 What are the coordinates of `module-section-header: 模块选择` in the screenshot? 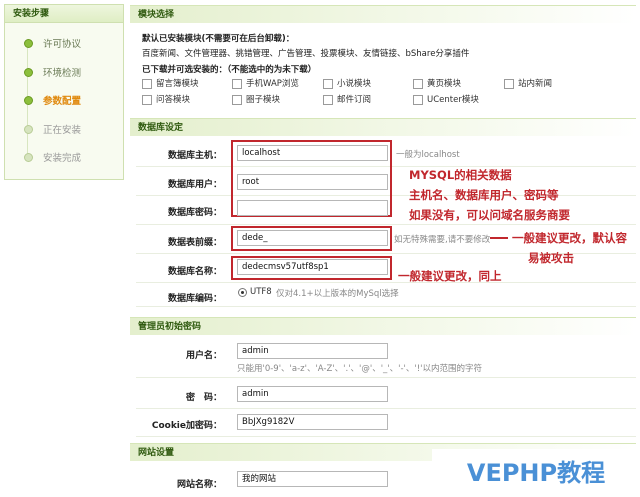 It's located at (383, 14).